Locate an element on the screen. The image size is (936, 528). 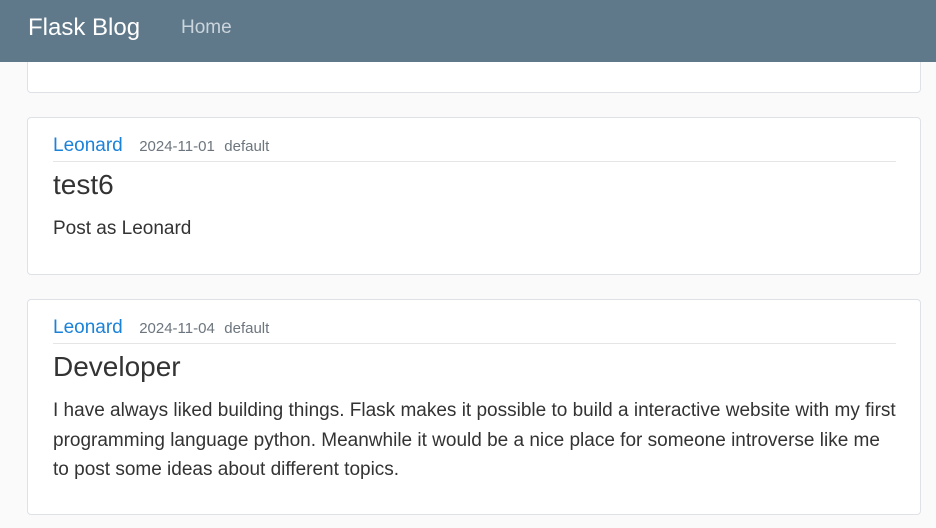
post-meta: Leonard 2024-11-01 default is located at coordinates (474, 148).